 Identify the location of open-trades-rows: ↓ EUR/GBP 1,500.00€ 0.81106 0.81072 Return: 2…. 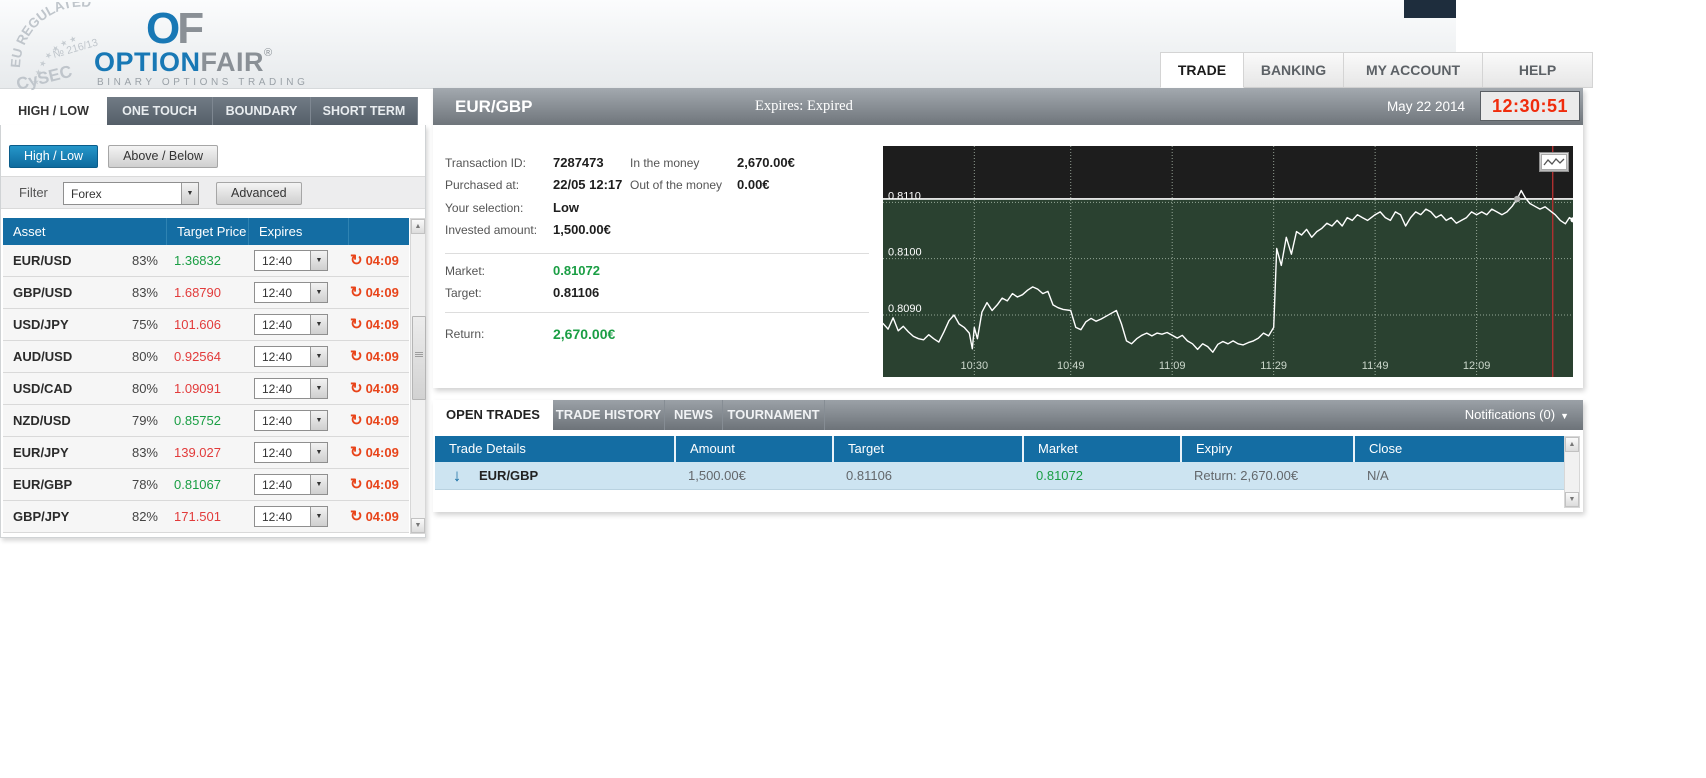
(999, 476).